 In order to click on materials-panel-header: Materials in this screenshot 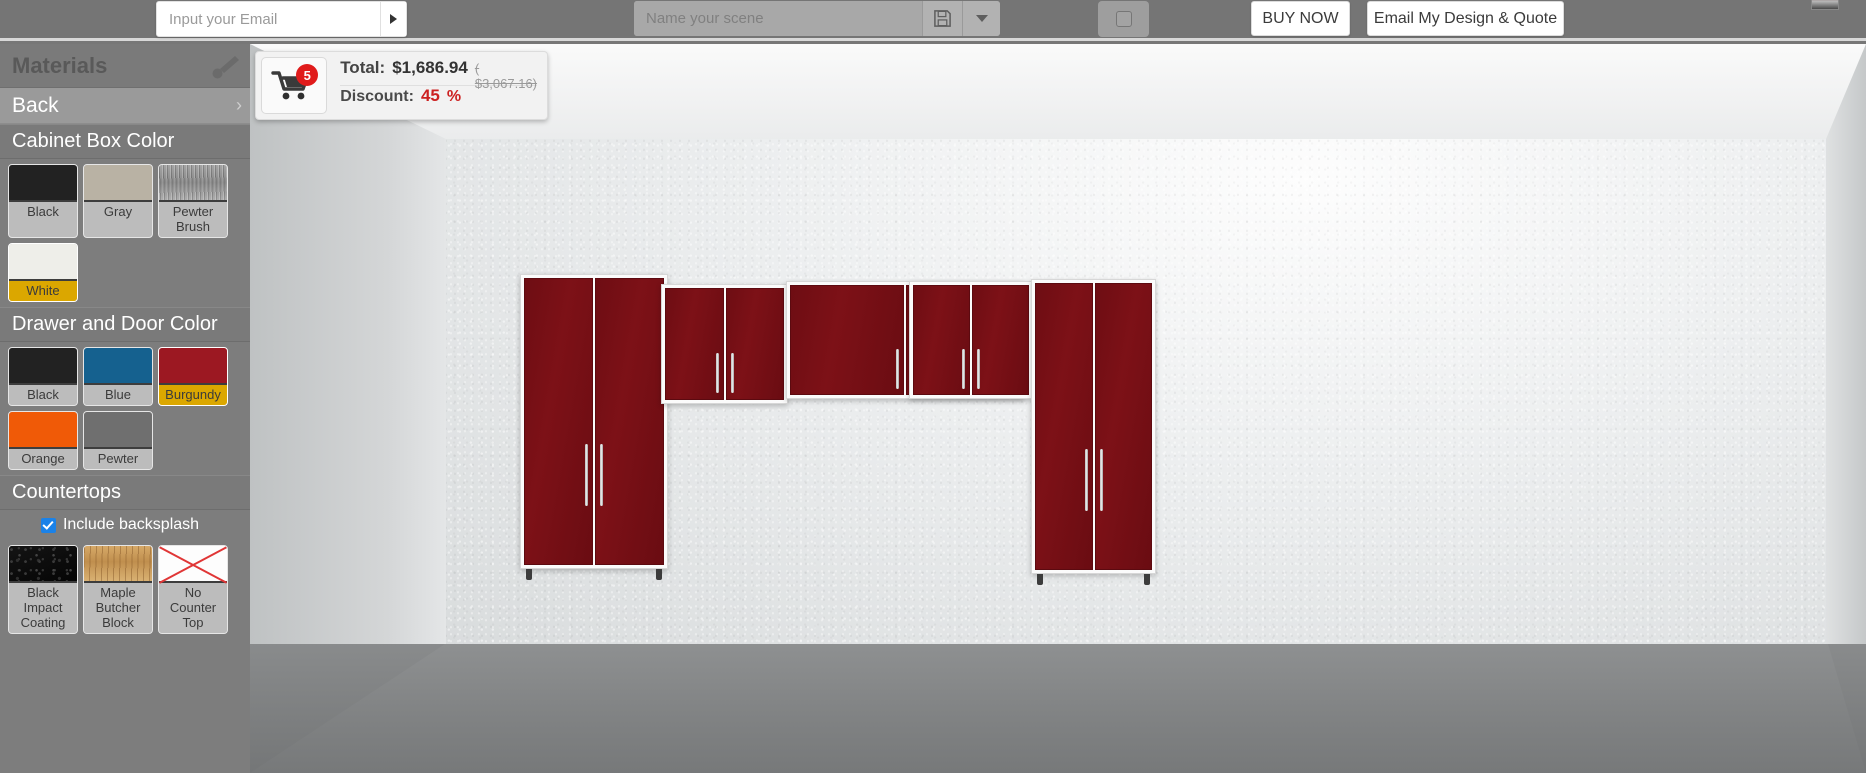, I will do `click(125, 66)`.